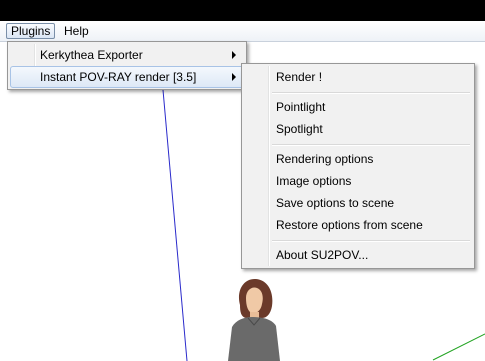 The height and width of the screenshot is (361, 485). I want to click on window-title-bar, so click(242, 10).